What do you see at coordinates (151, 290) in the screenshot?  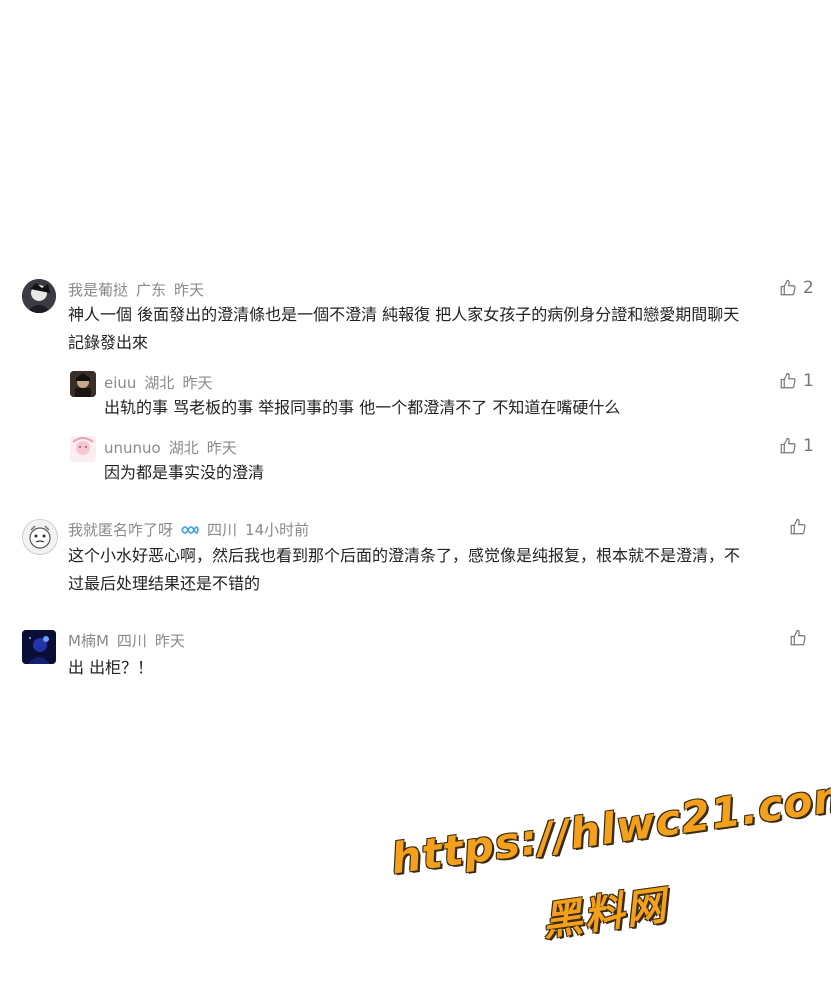 I see `location: 广东` at bounding box center [151, 290].